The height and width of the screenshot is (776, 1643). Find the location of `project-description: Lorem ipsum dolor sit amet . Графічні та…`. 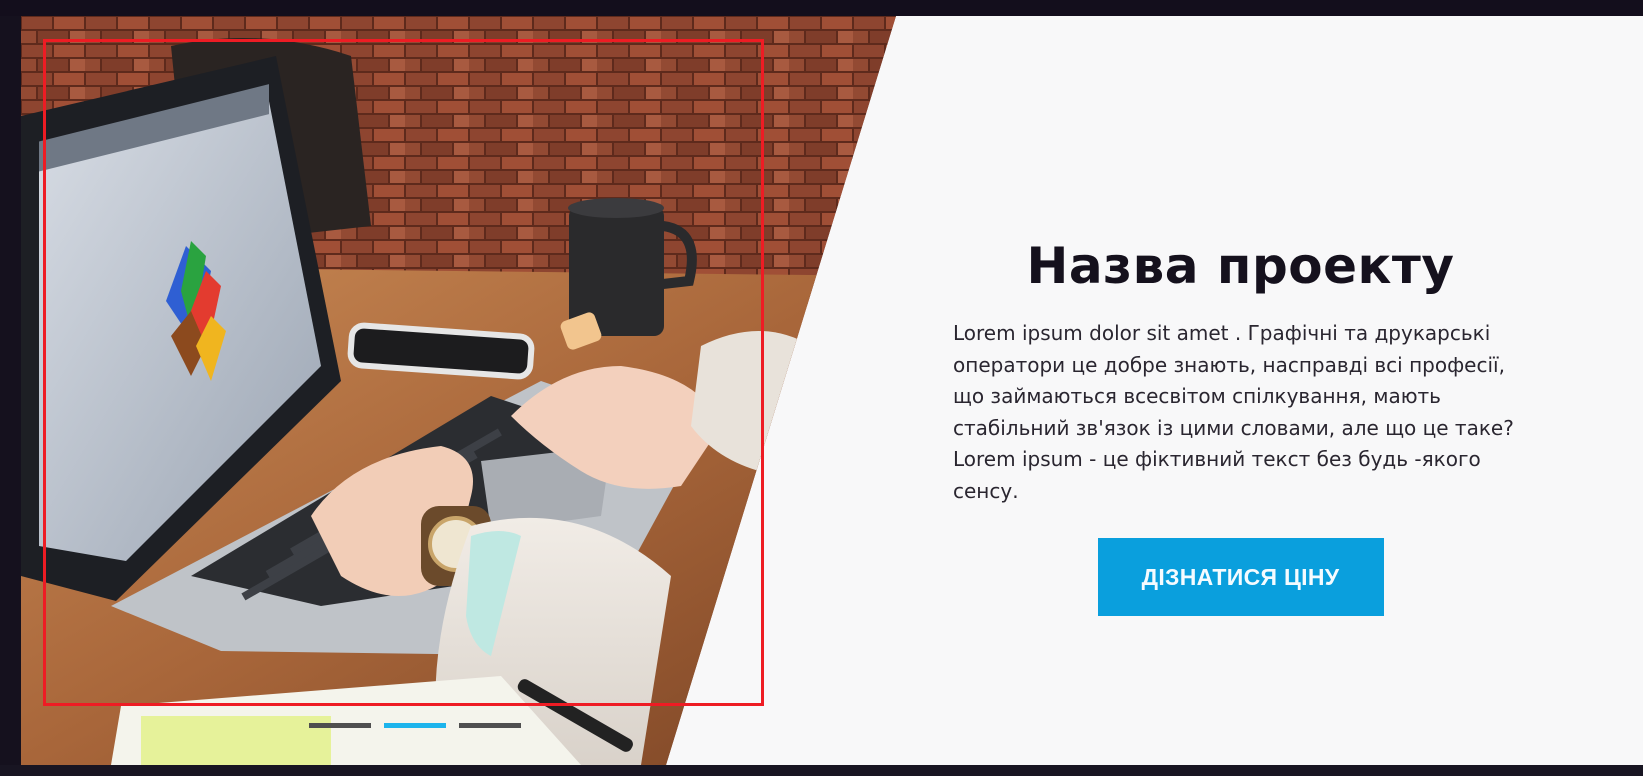

project-description: Lorem ipsum dolor sit amet . Графічні та… is located at coordinates (1233, 412).